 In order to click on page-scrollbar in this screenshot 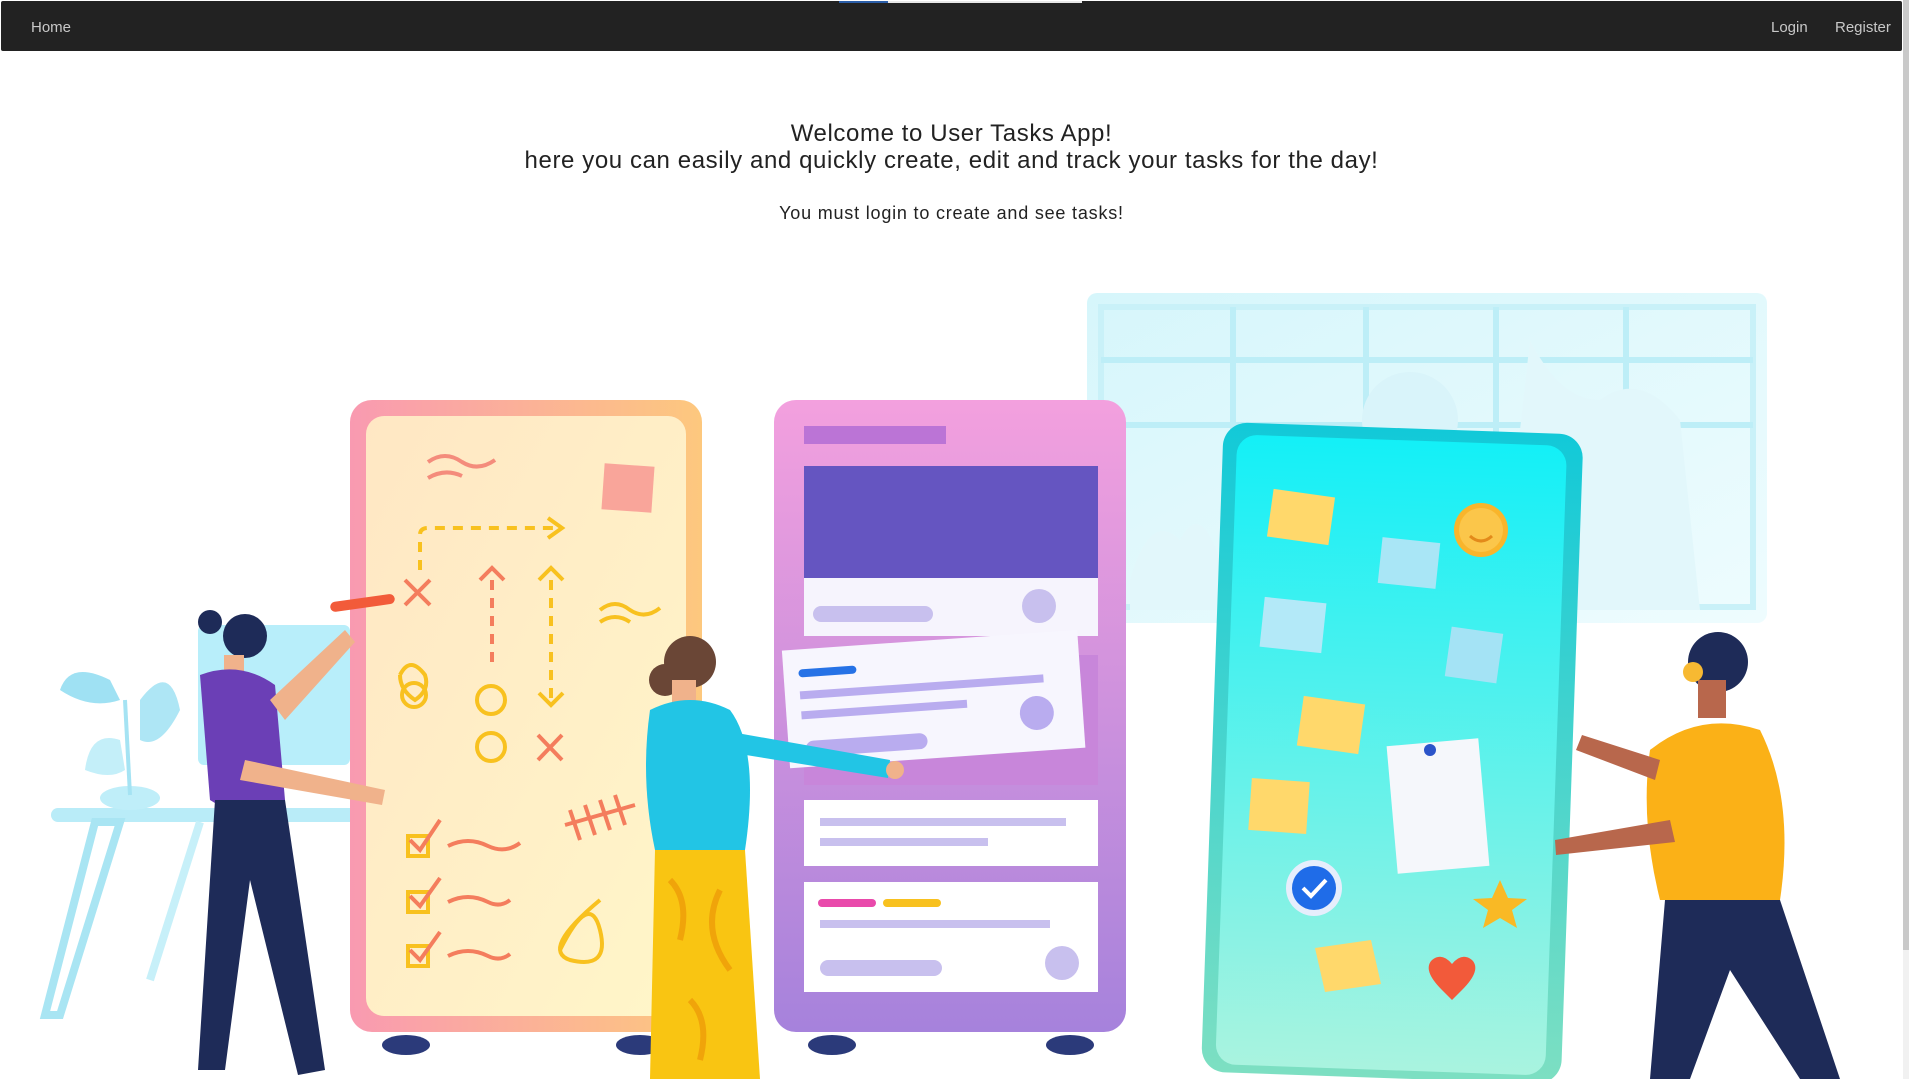, I will do `click(1906, 539)`.